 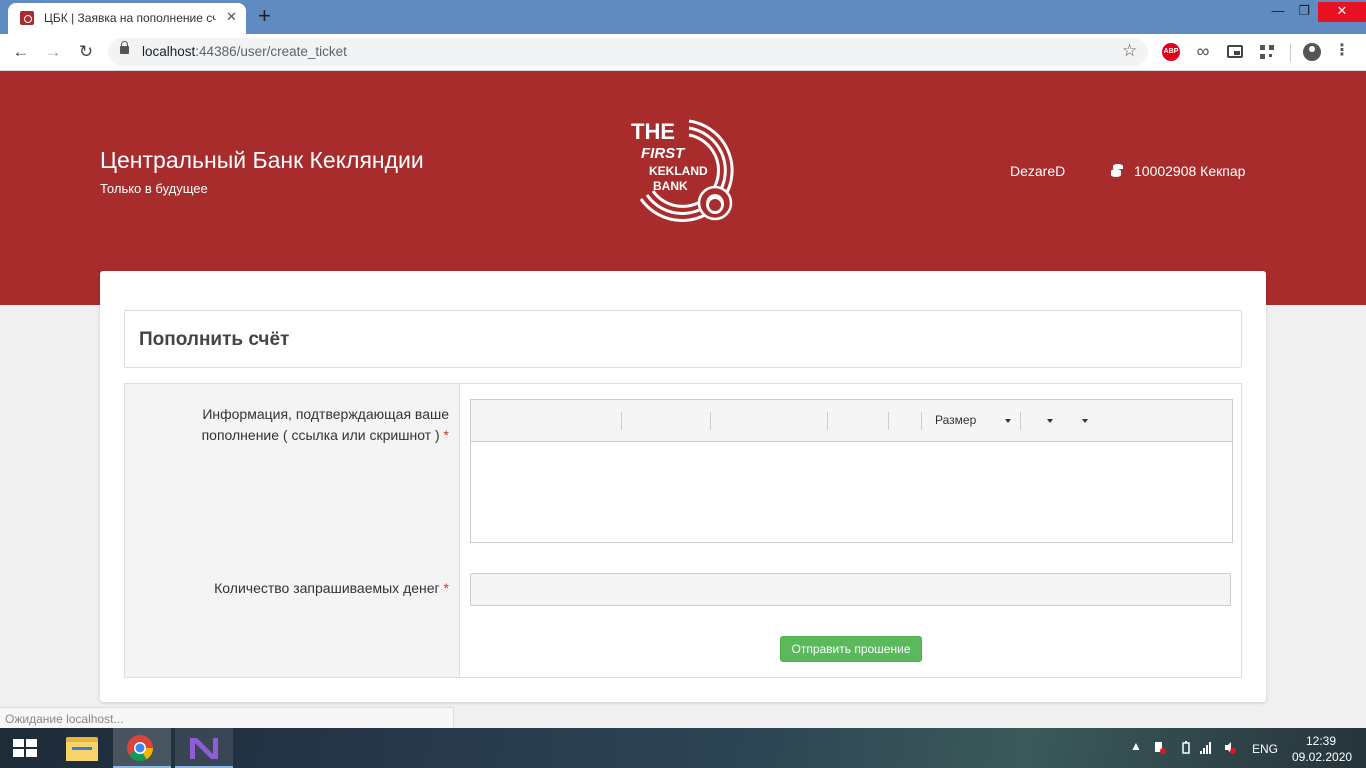 What do you see at coordinates (1342, 12) in the screenshot?
I see `close-window-button: ✕` at bounding box center [1342, 12].